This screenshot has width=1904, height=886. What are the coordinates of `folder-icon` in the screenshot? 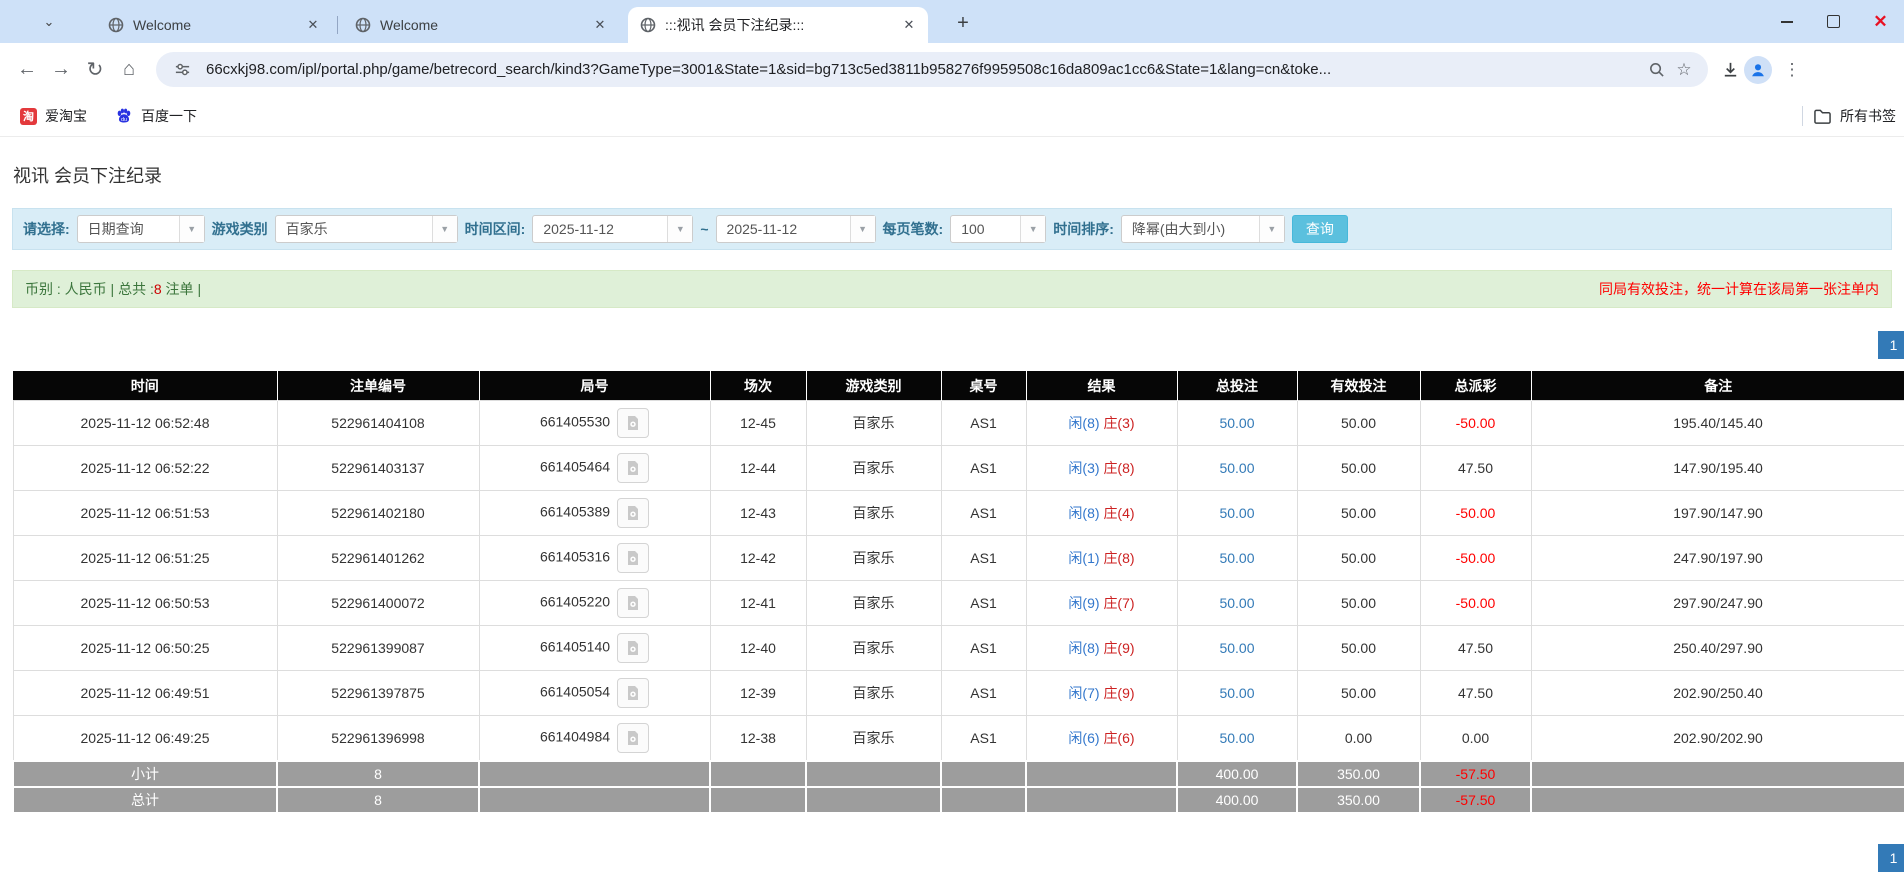 It's located at (1822, 116).